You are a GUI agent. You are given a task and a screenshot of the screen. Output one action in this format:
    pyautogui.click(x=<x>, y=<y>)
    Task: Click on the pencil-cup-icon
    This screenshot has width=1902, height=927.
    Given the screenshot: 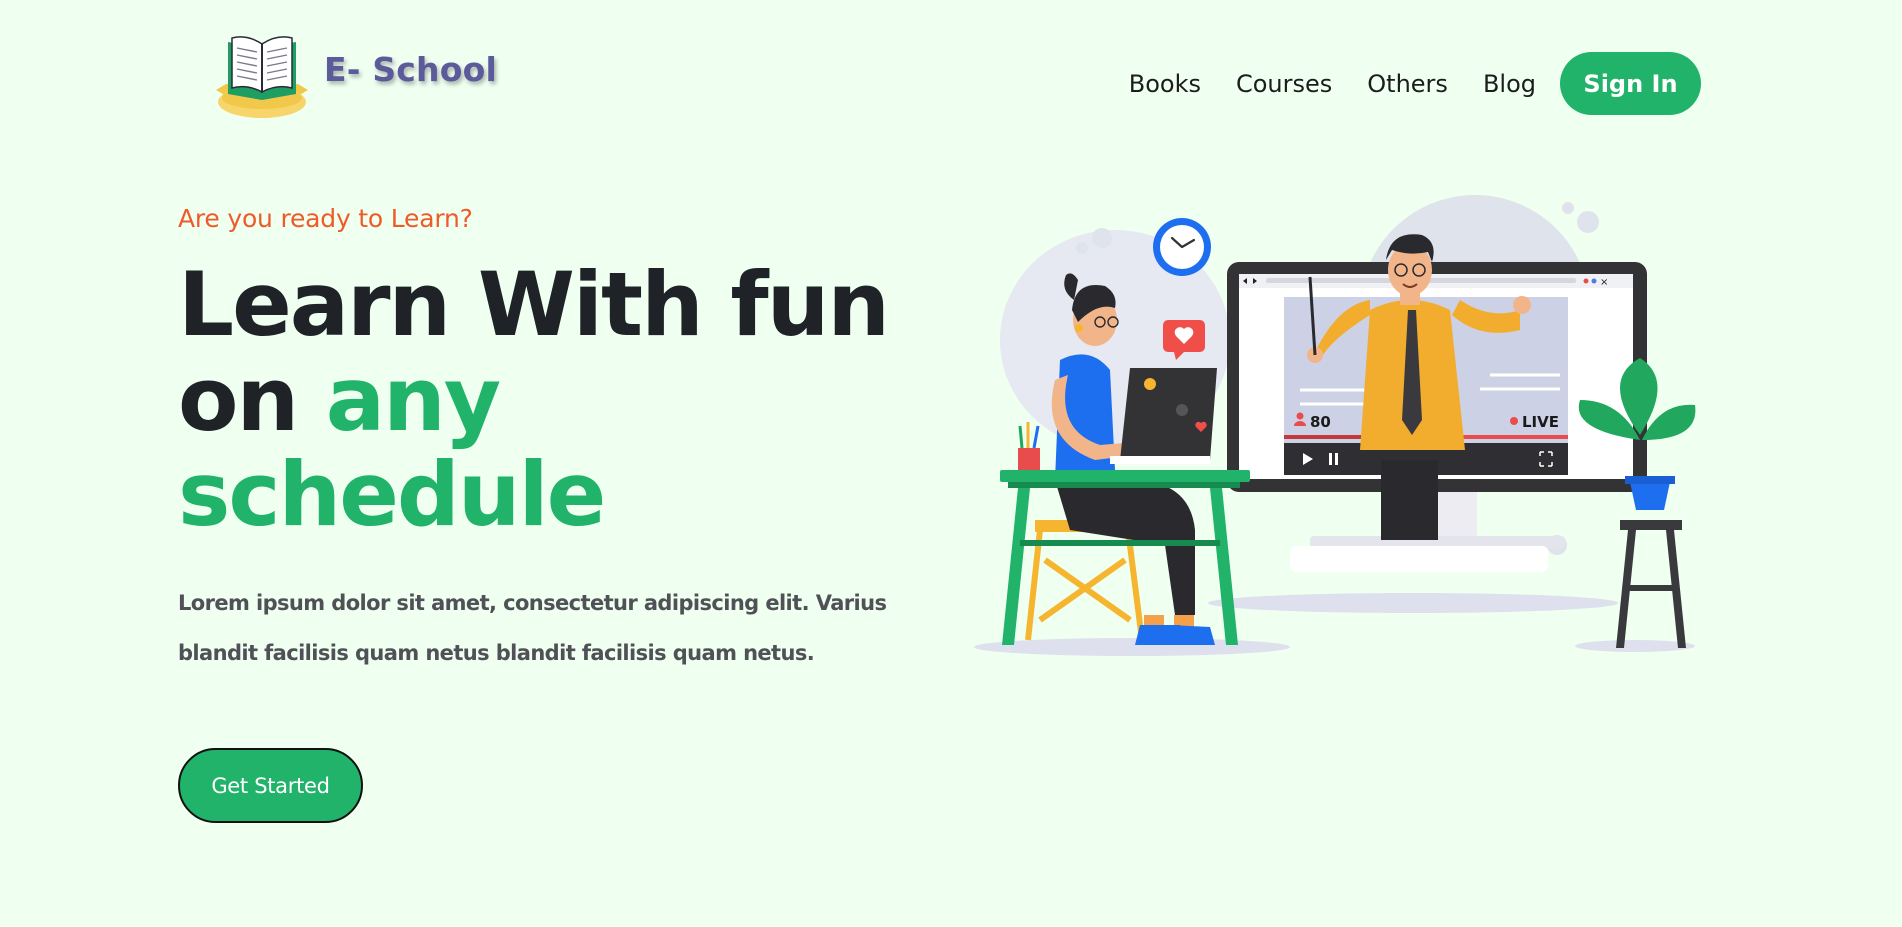 What is the action you would take?
    pyautogui.click(x=1029, y=446)
    